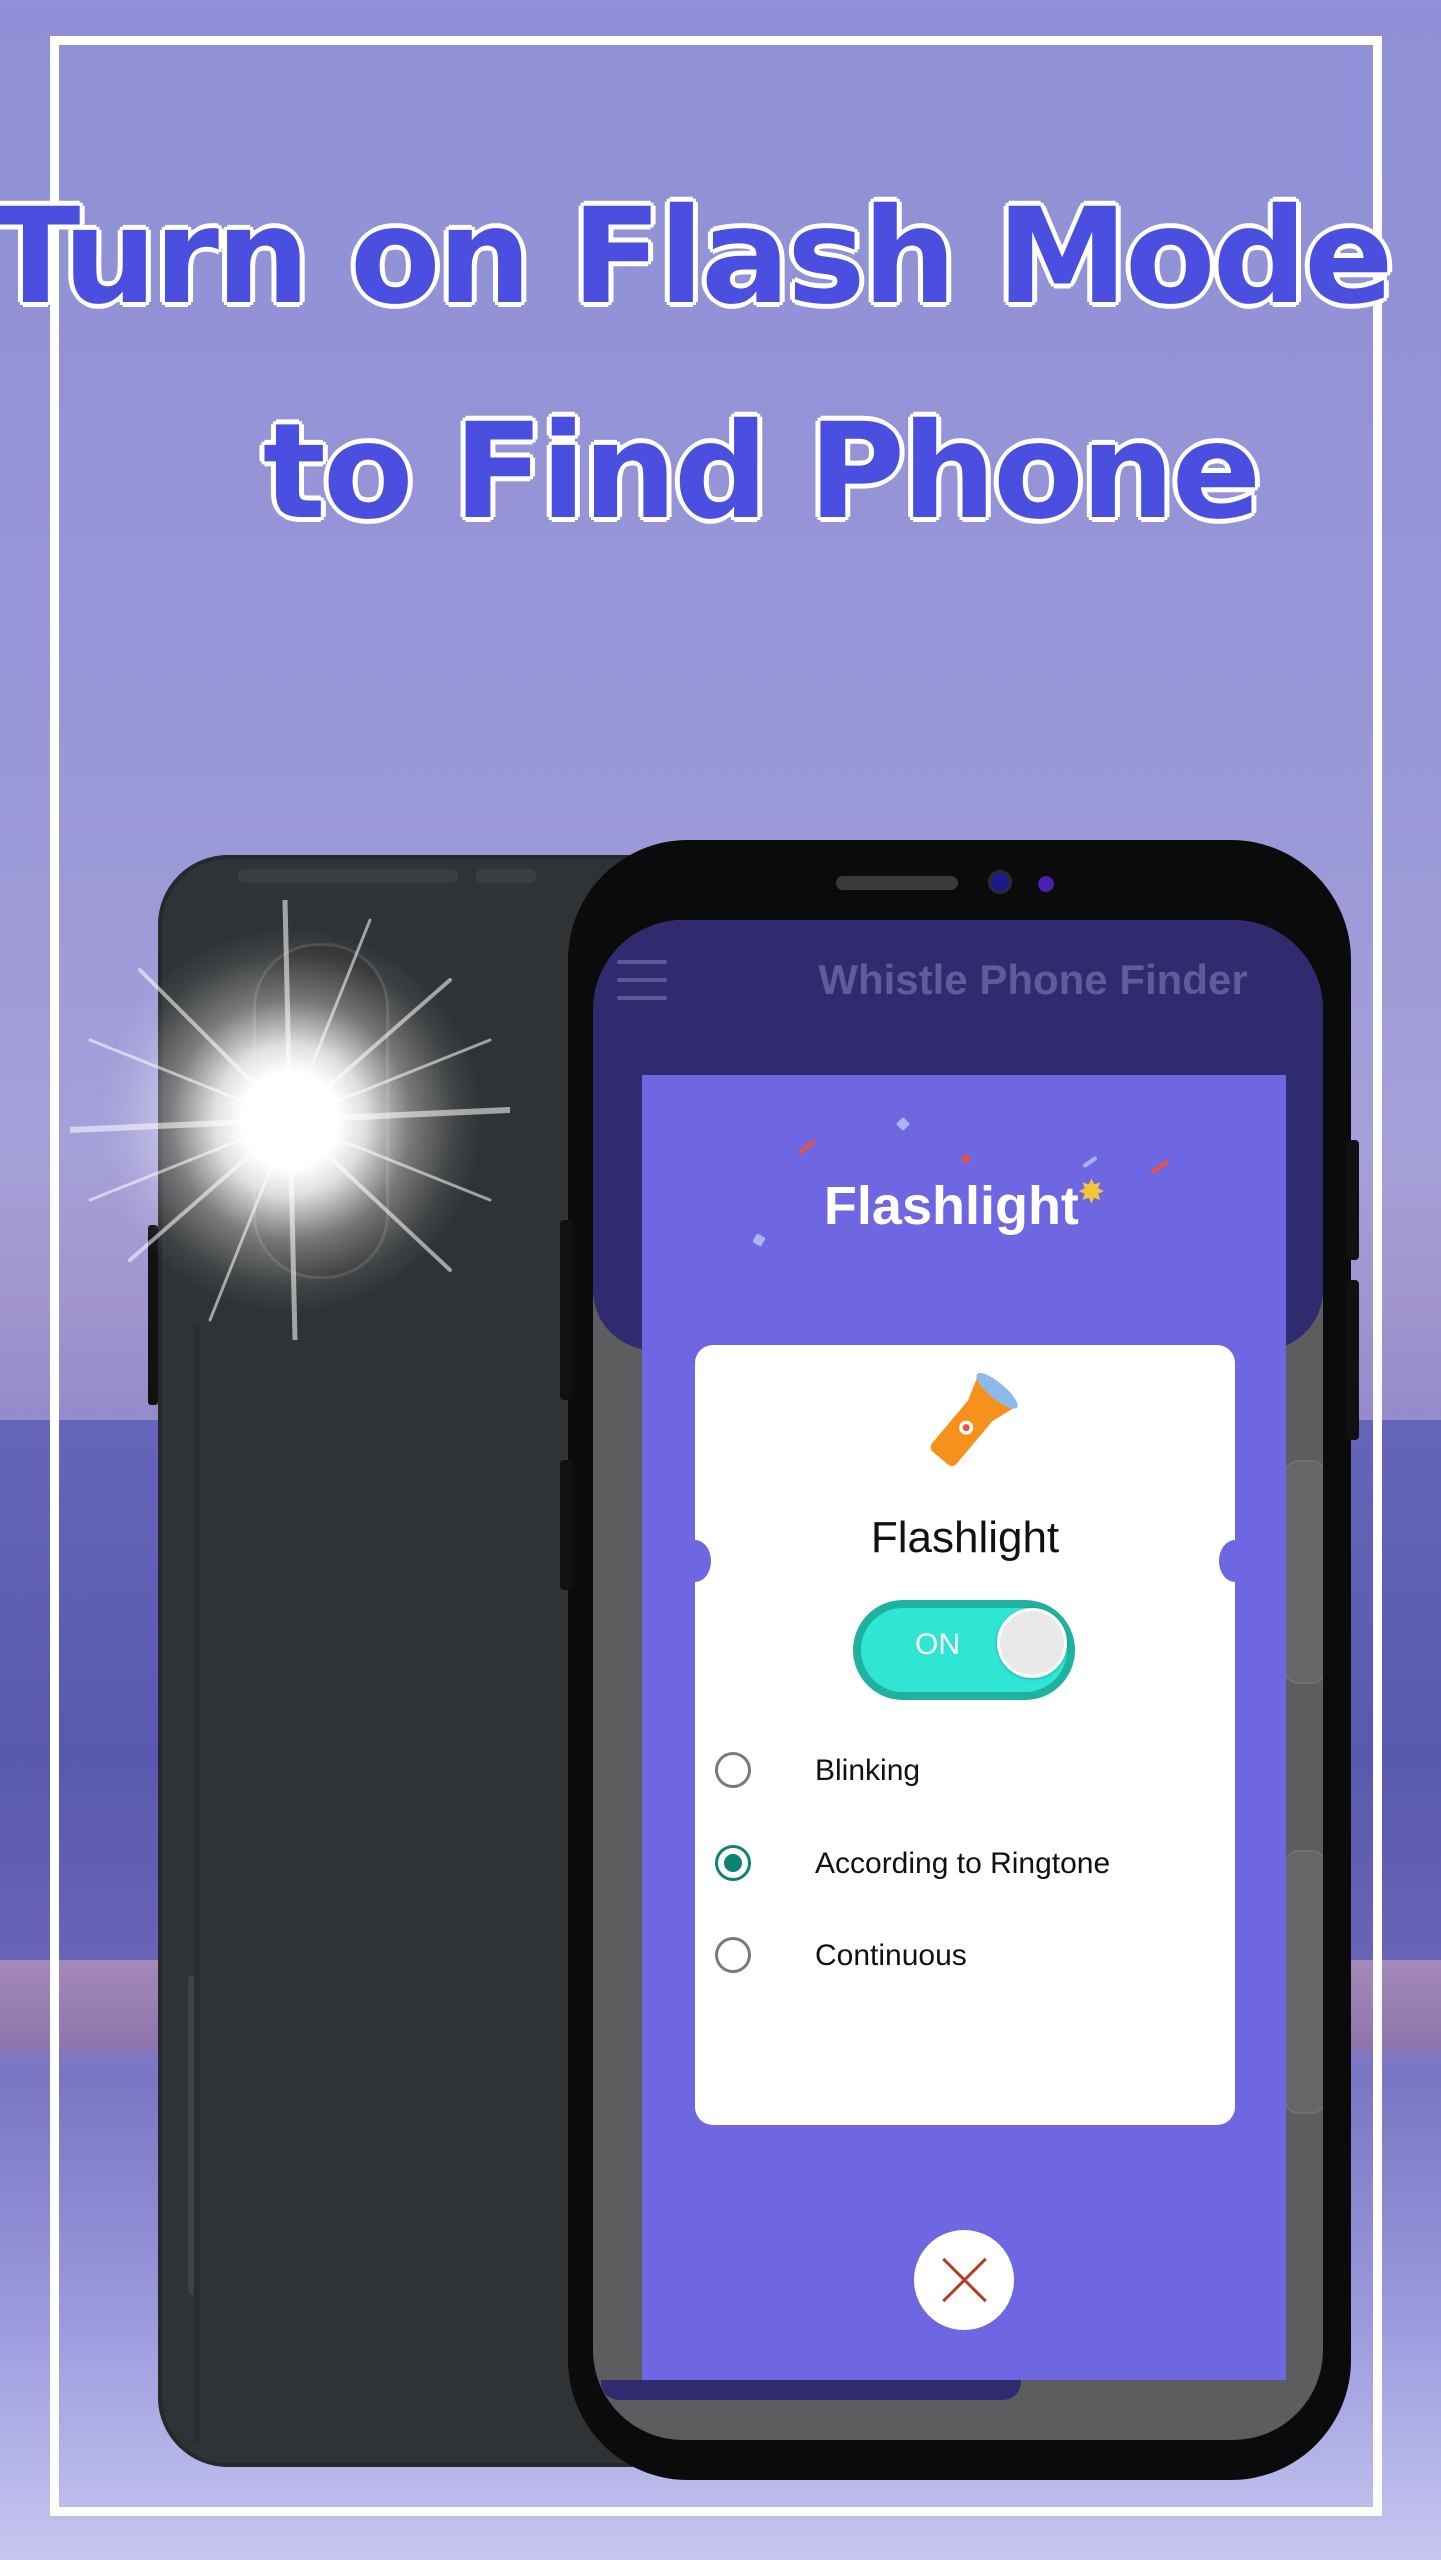 The width and height of the screenshot is (1441, 2560). Describe the element at coordinates (937, 1644) in the screenshot. I see `toggle-label: ON` at that location.